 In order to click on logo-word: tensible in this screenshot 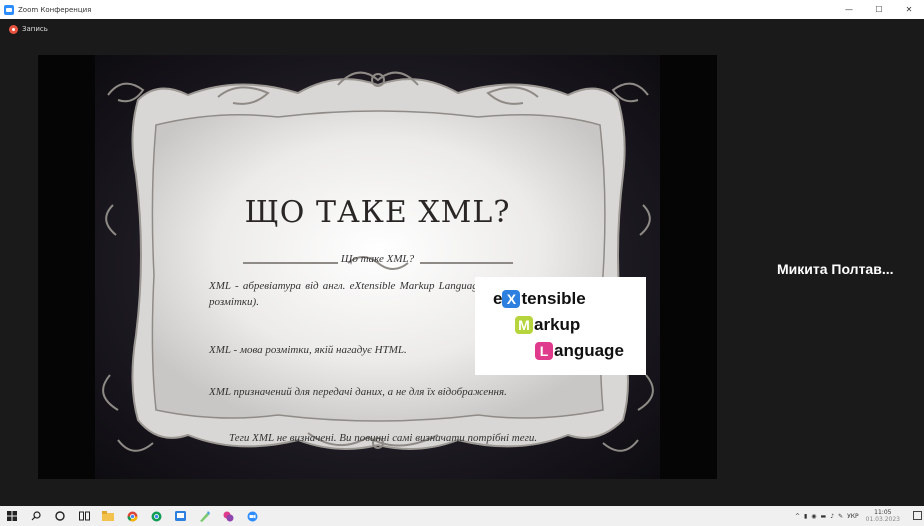, I will do `click(553, 298)`.